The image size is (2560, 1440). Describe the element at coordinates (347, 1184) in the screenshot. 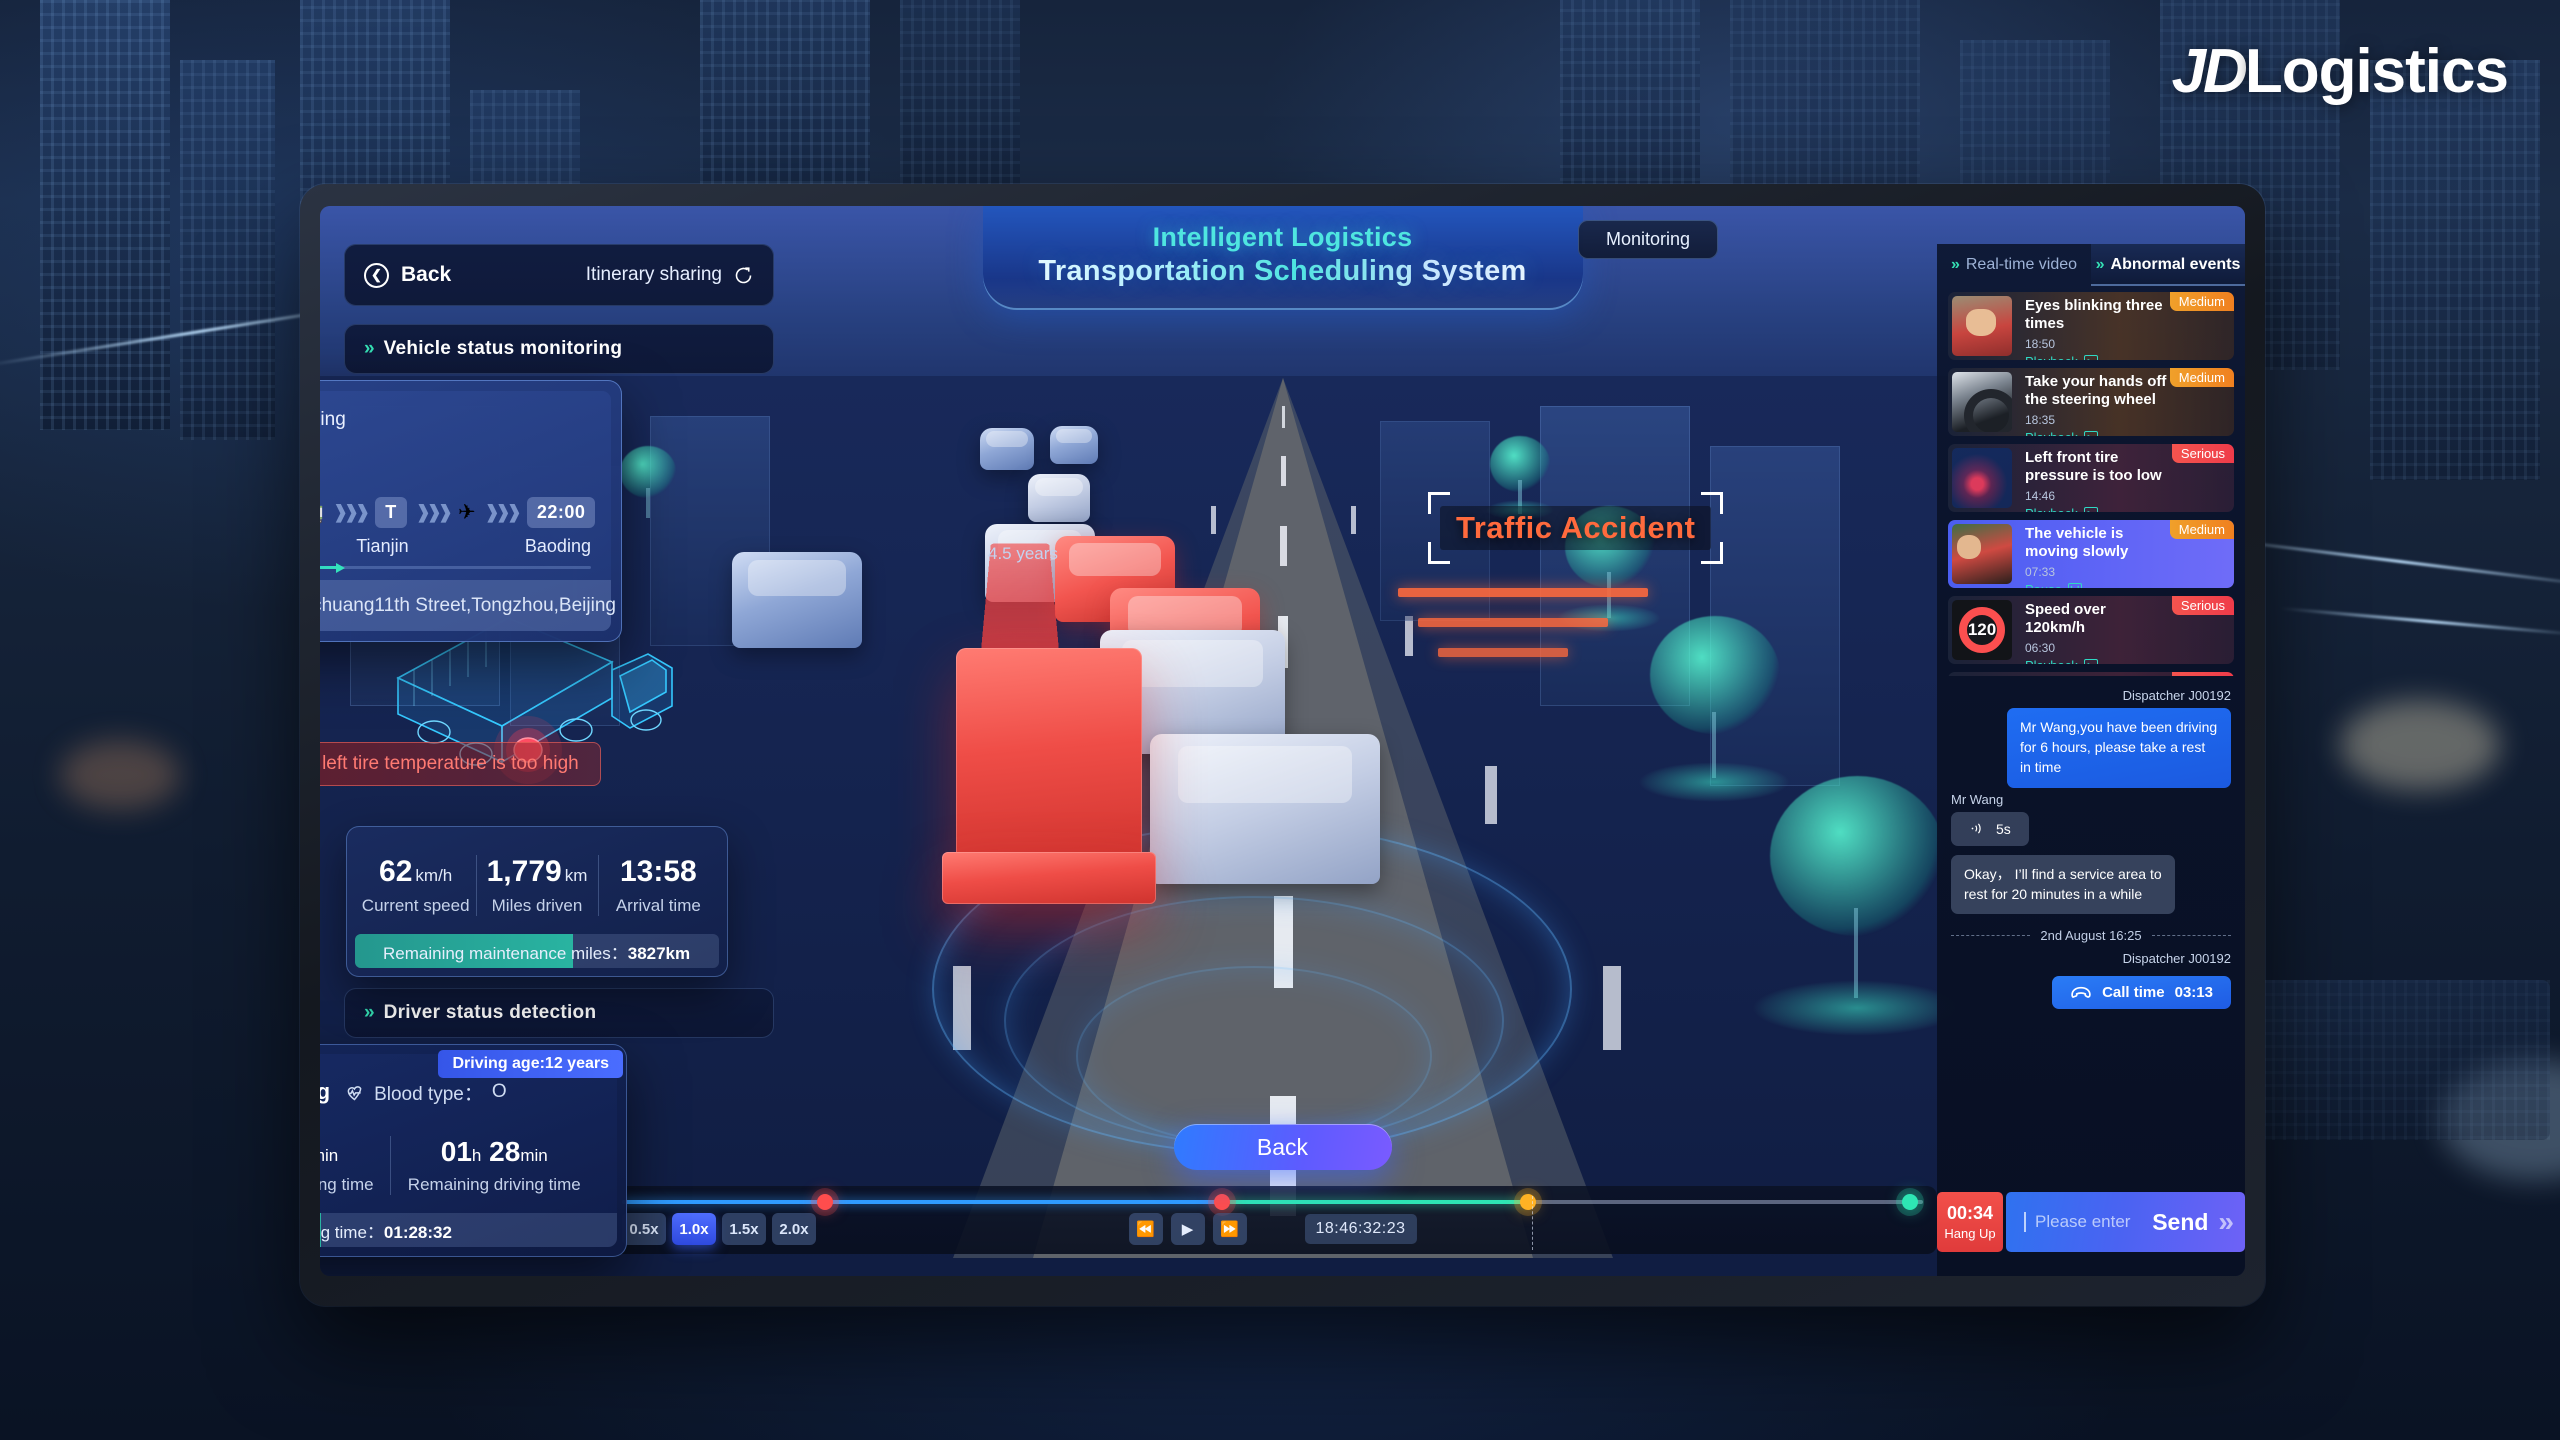

I see `time-label: Continuous driving time` at that location.